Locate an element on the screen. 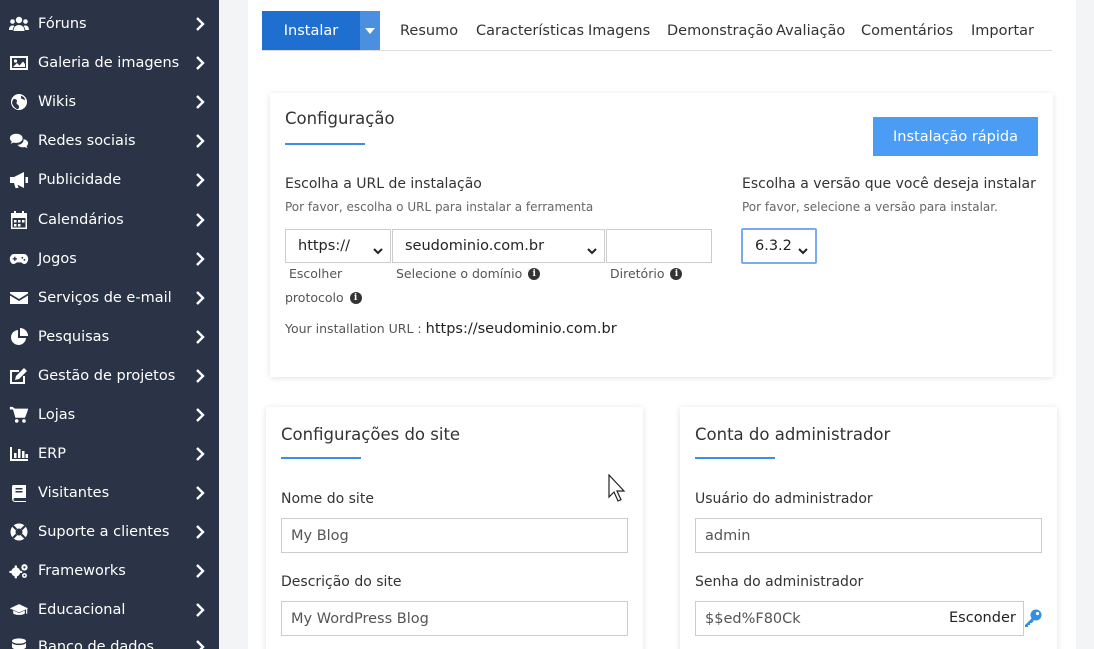 This screenshot has width=1094, height=649. admin-account-title: Conta do administrador is located at coordinates (793, 434).